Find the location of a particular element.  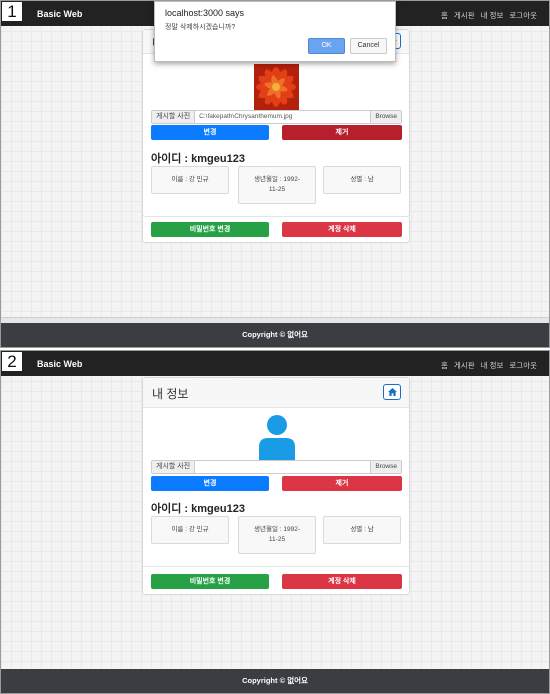

dialog-title: localhost:3000 says is located at coordinates (205, 13).